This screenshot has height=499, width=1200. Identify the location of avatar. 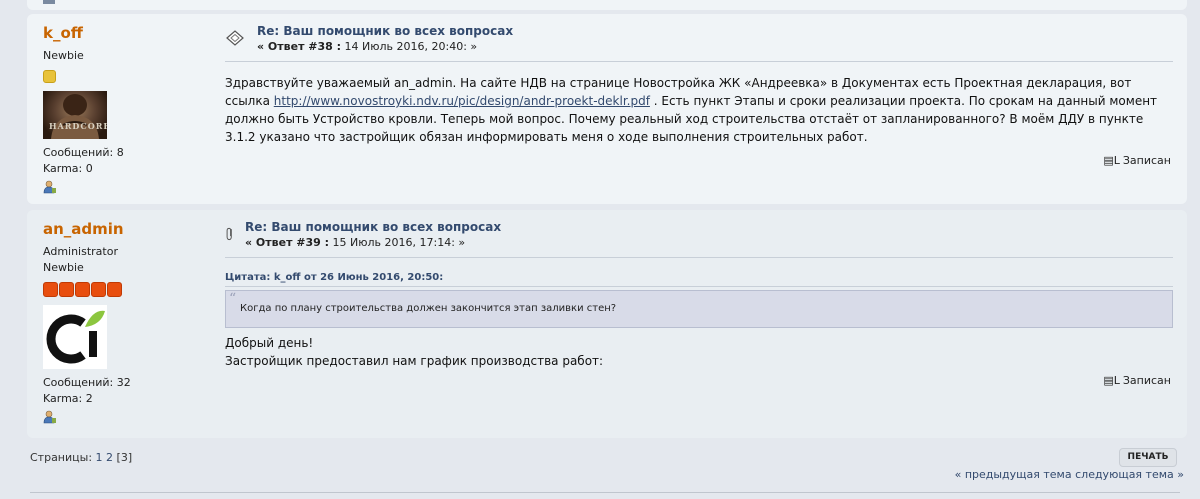
(75, 337).